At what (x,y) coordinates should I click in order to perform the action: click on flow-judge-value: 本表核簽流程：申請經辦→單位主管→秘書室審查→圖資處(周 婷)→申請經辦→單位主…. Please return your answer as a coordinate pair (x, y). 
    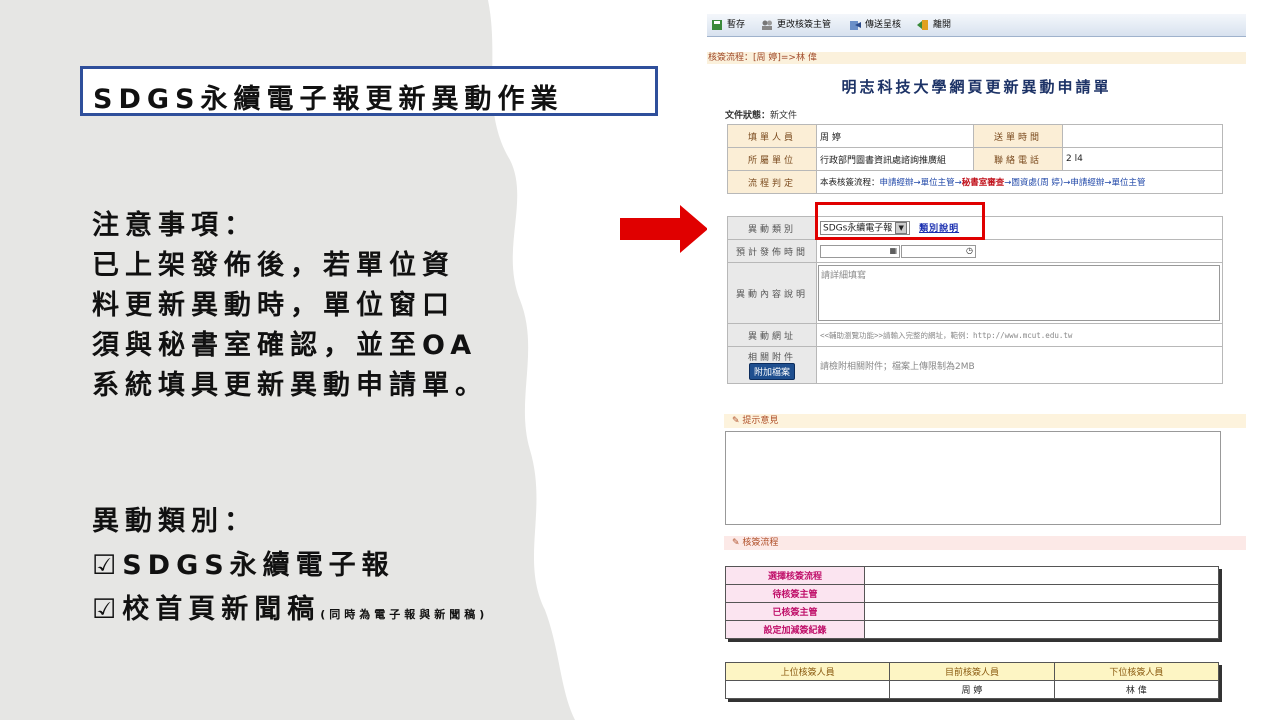
    Looking at the image, I should click on (1019, 182).